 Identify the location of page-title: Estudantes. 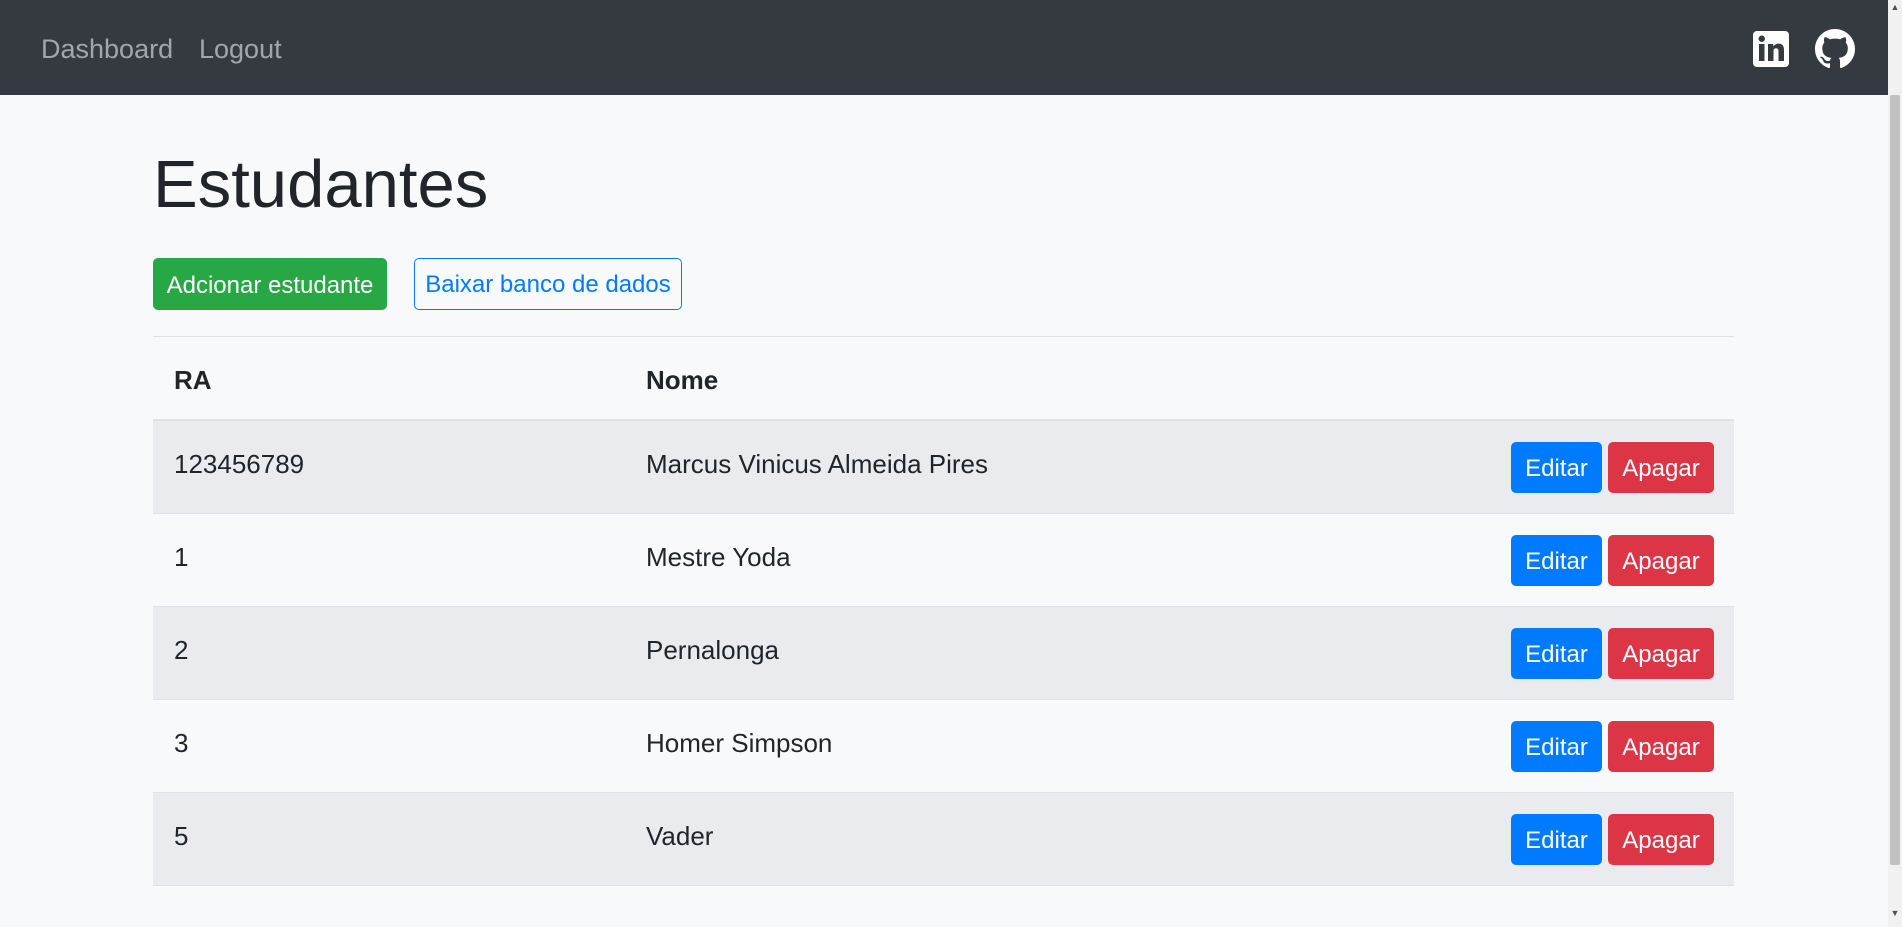
(321, 184).